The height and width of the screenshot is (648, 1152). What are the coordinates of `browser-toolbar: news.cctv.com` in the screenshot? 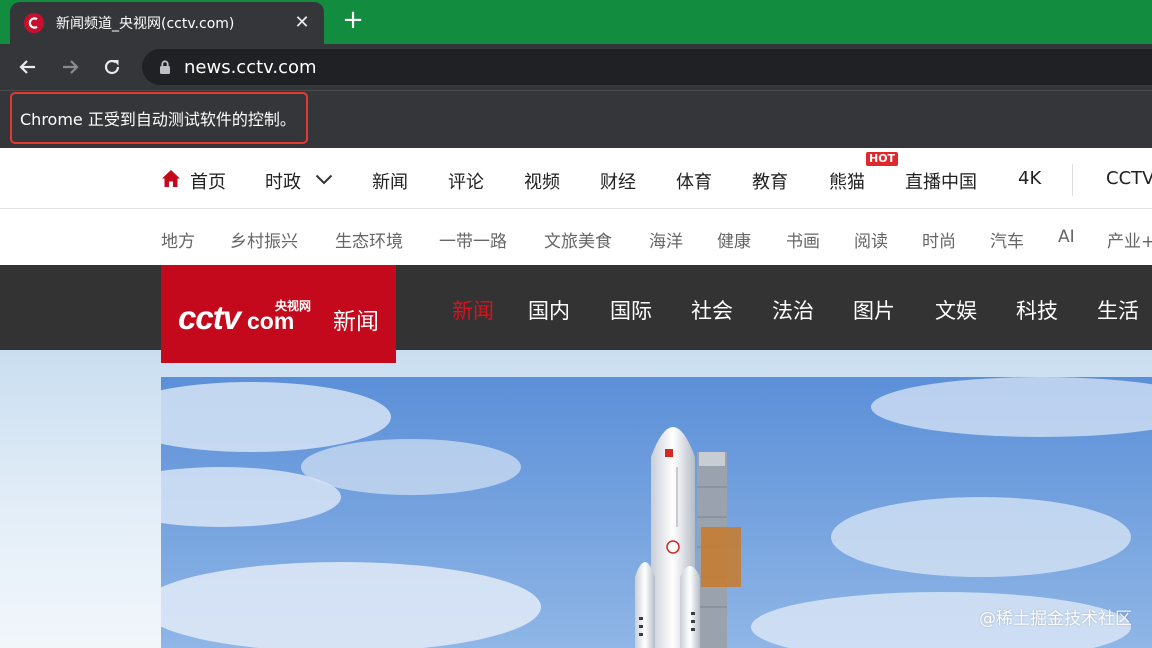 It's located at (576, 67).